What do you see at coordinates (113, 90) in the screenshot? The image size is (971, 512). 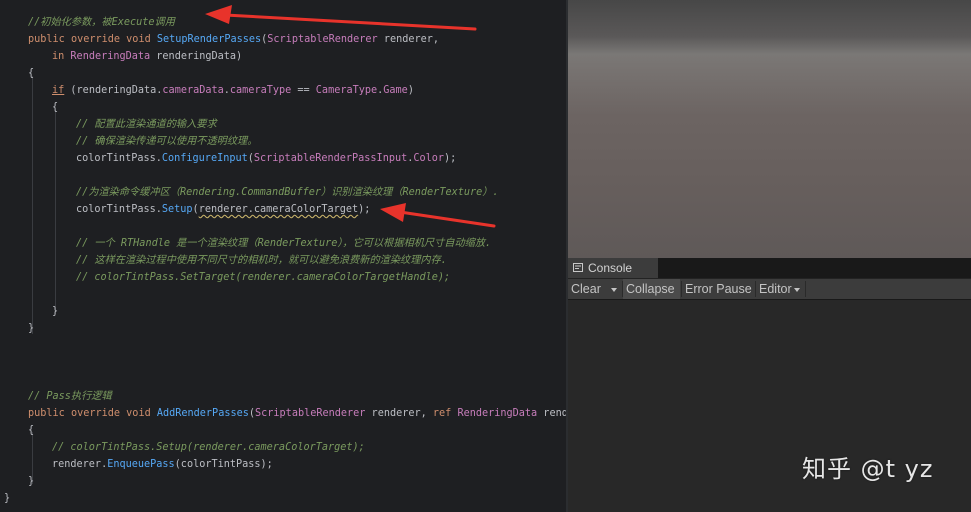 I see `code-text: (renderingData.` at bounding box center [113, 90].